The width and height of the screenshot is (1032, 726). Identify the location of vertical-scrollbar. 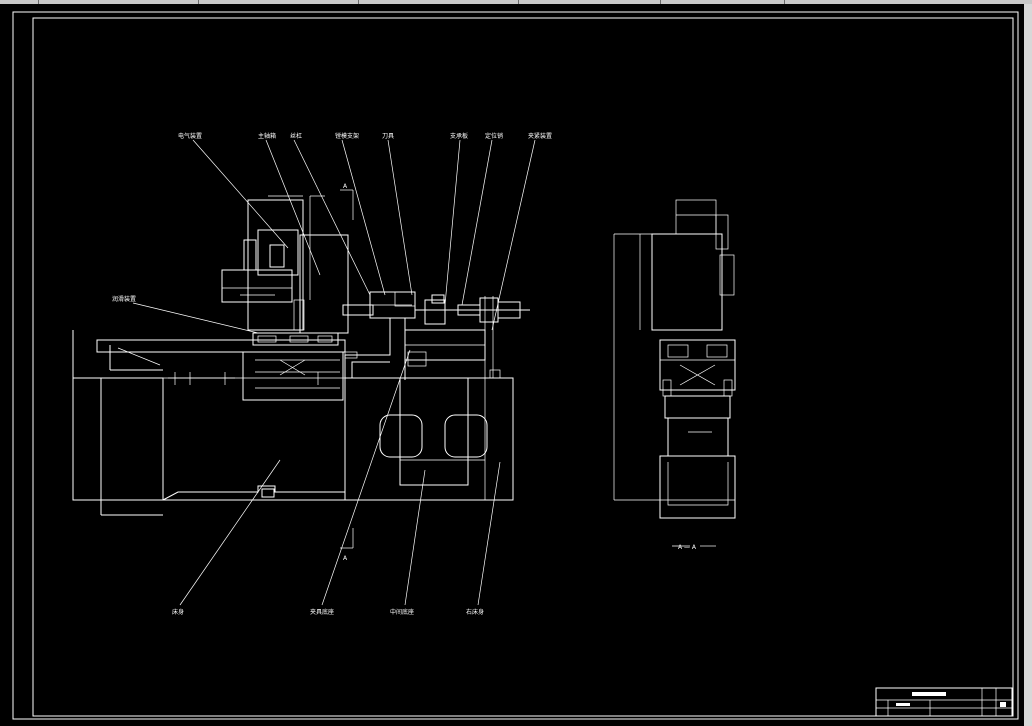
(1028, 365).